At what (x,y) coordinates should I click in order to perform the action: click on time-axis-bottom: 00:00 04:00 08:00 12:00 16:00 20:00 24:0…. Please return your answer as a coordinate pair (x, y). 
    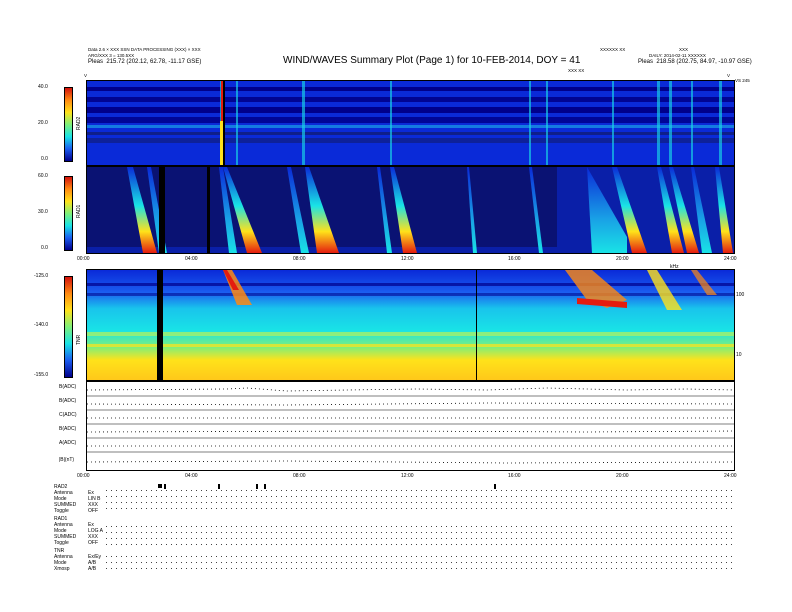
    Looking at the image, I should click on (407, 477).